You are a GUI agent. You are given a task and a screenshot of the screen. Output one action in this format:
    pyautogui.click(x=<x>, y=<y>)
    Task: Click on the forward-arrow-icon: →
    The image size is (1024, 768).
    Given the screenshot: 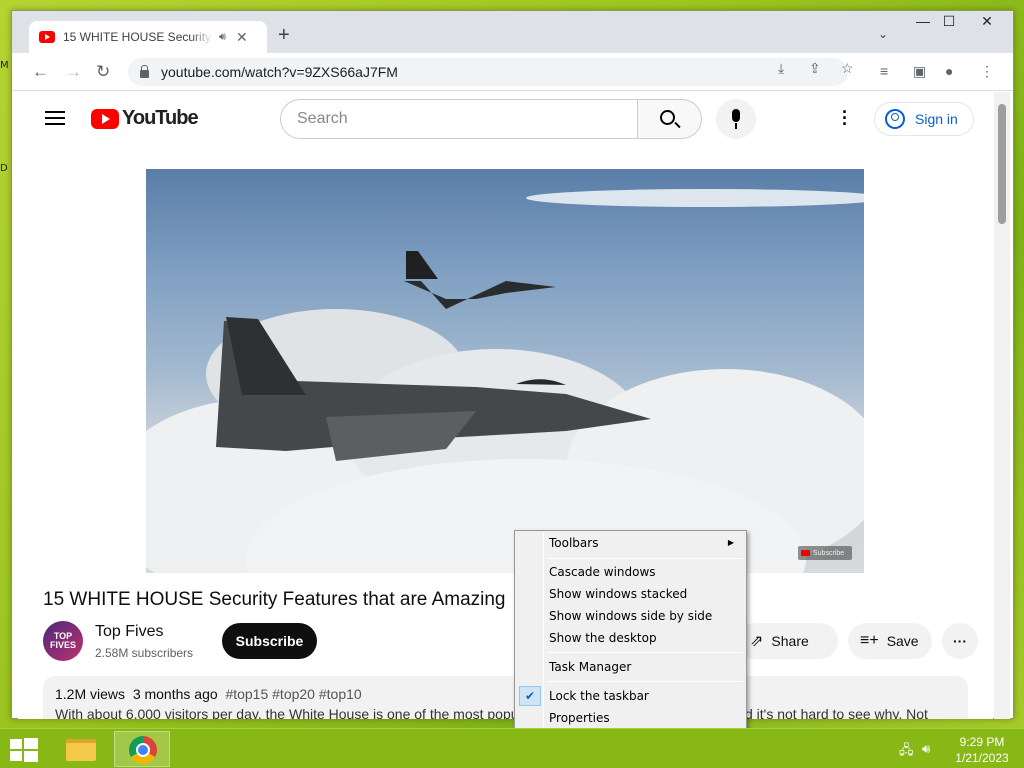 What is the action you would take?
    pyautogui.click(x=73, y=72)
    